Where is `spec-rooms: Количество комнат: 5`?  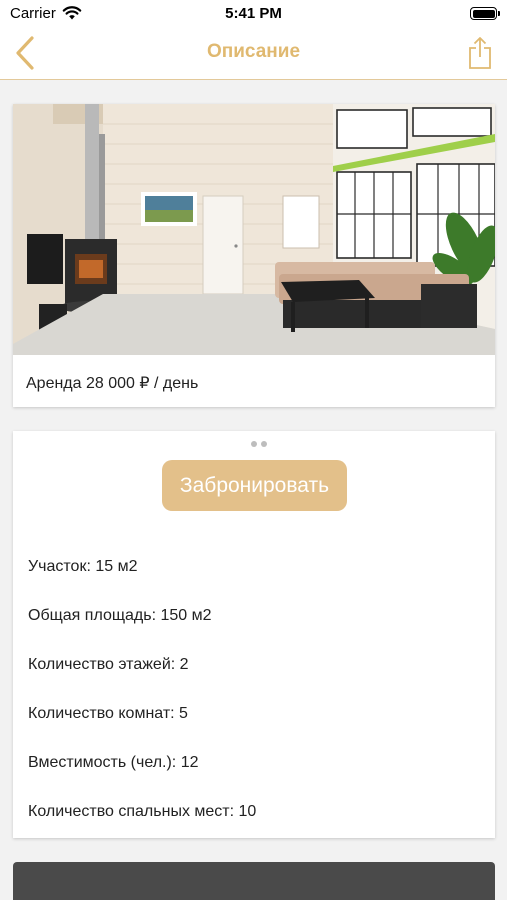 spec-rooms: Количество комнат: 5 is located at coordinates (108, 713).